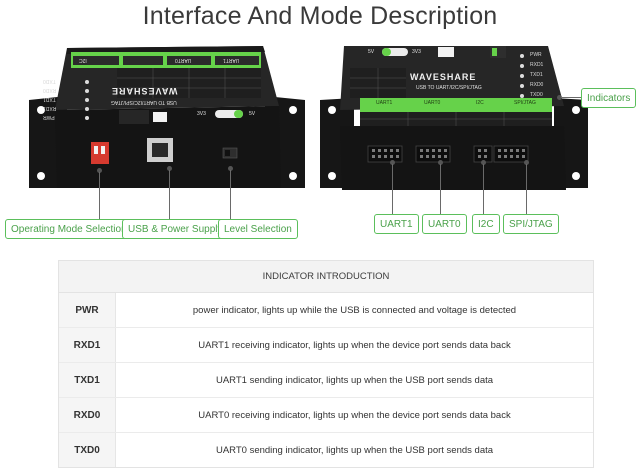  What do you see at coordinates (531, 224) in the screenshot?
I see `spi-jtag-callout: SPI/JTAG` at bounding box center [531, 224].